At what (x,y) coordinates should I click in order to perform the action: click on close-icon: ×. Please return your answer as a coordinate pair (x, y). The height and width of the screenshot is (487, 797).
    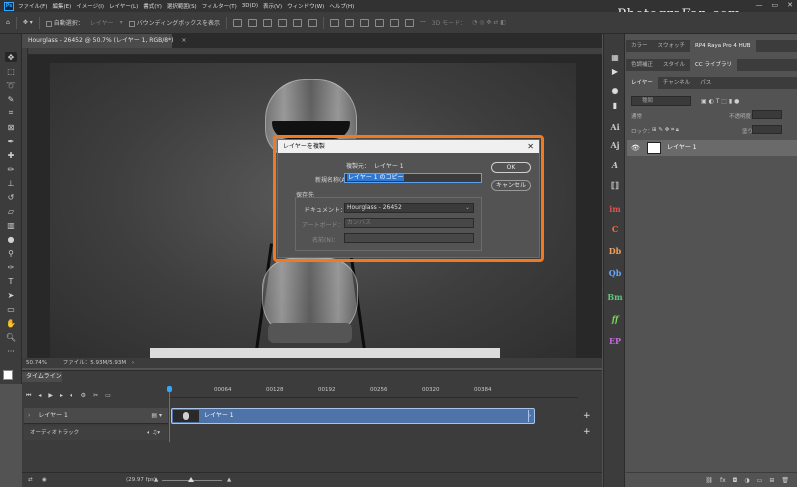
    Looking at the image, I should click on (183, 40).